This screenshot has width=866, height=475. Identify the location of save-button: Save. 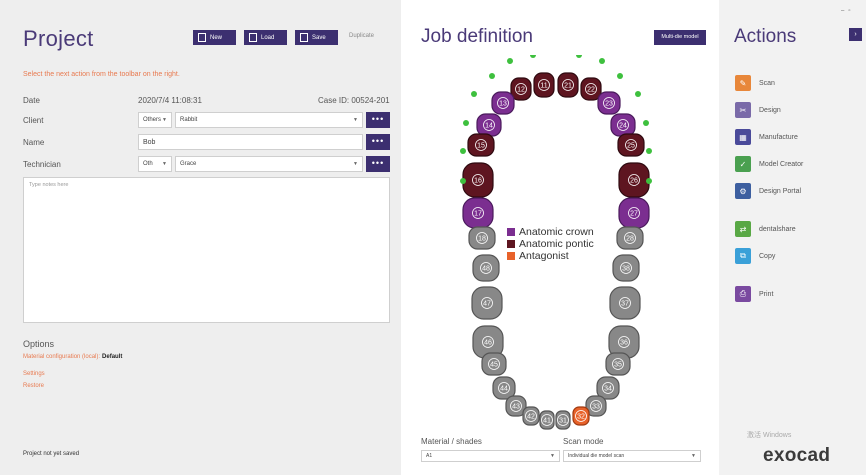
(316, 37).